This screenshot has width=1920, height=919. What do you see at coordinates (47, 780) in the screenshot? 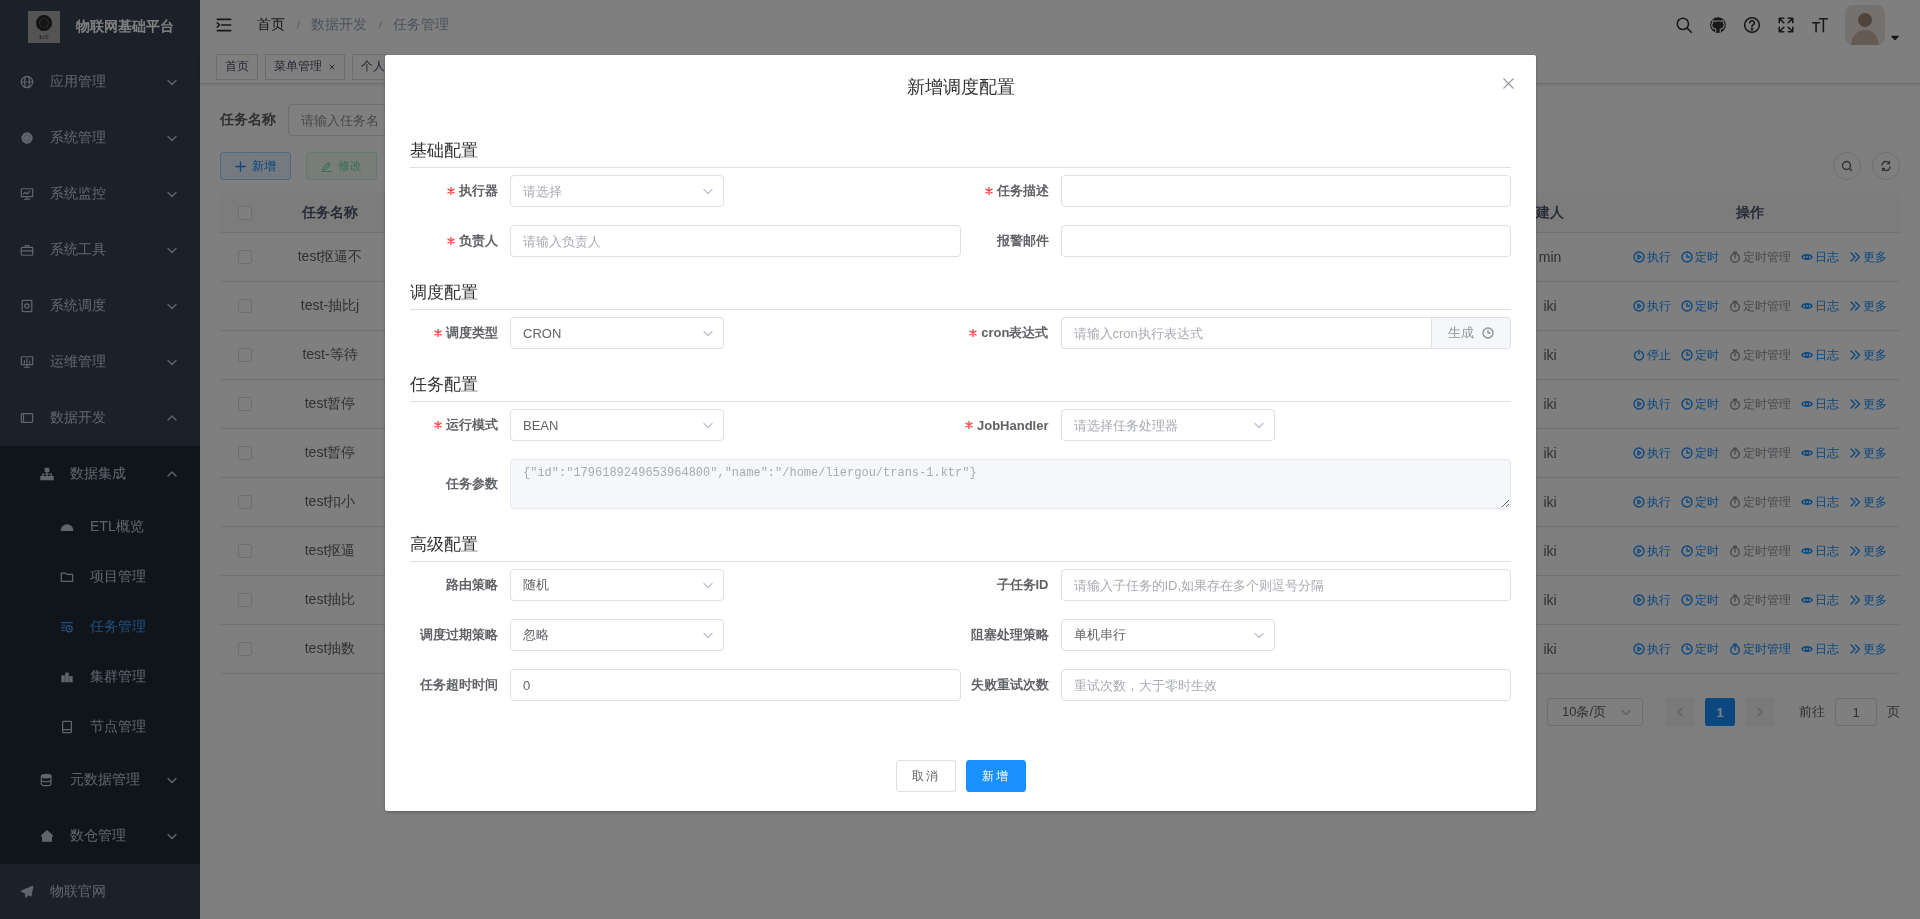
I see `database-icon` at bounding box center [47, 780].